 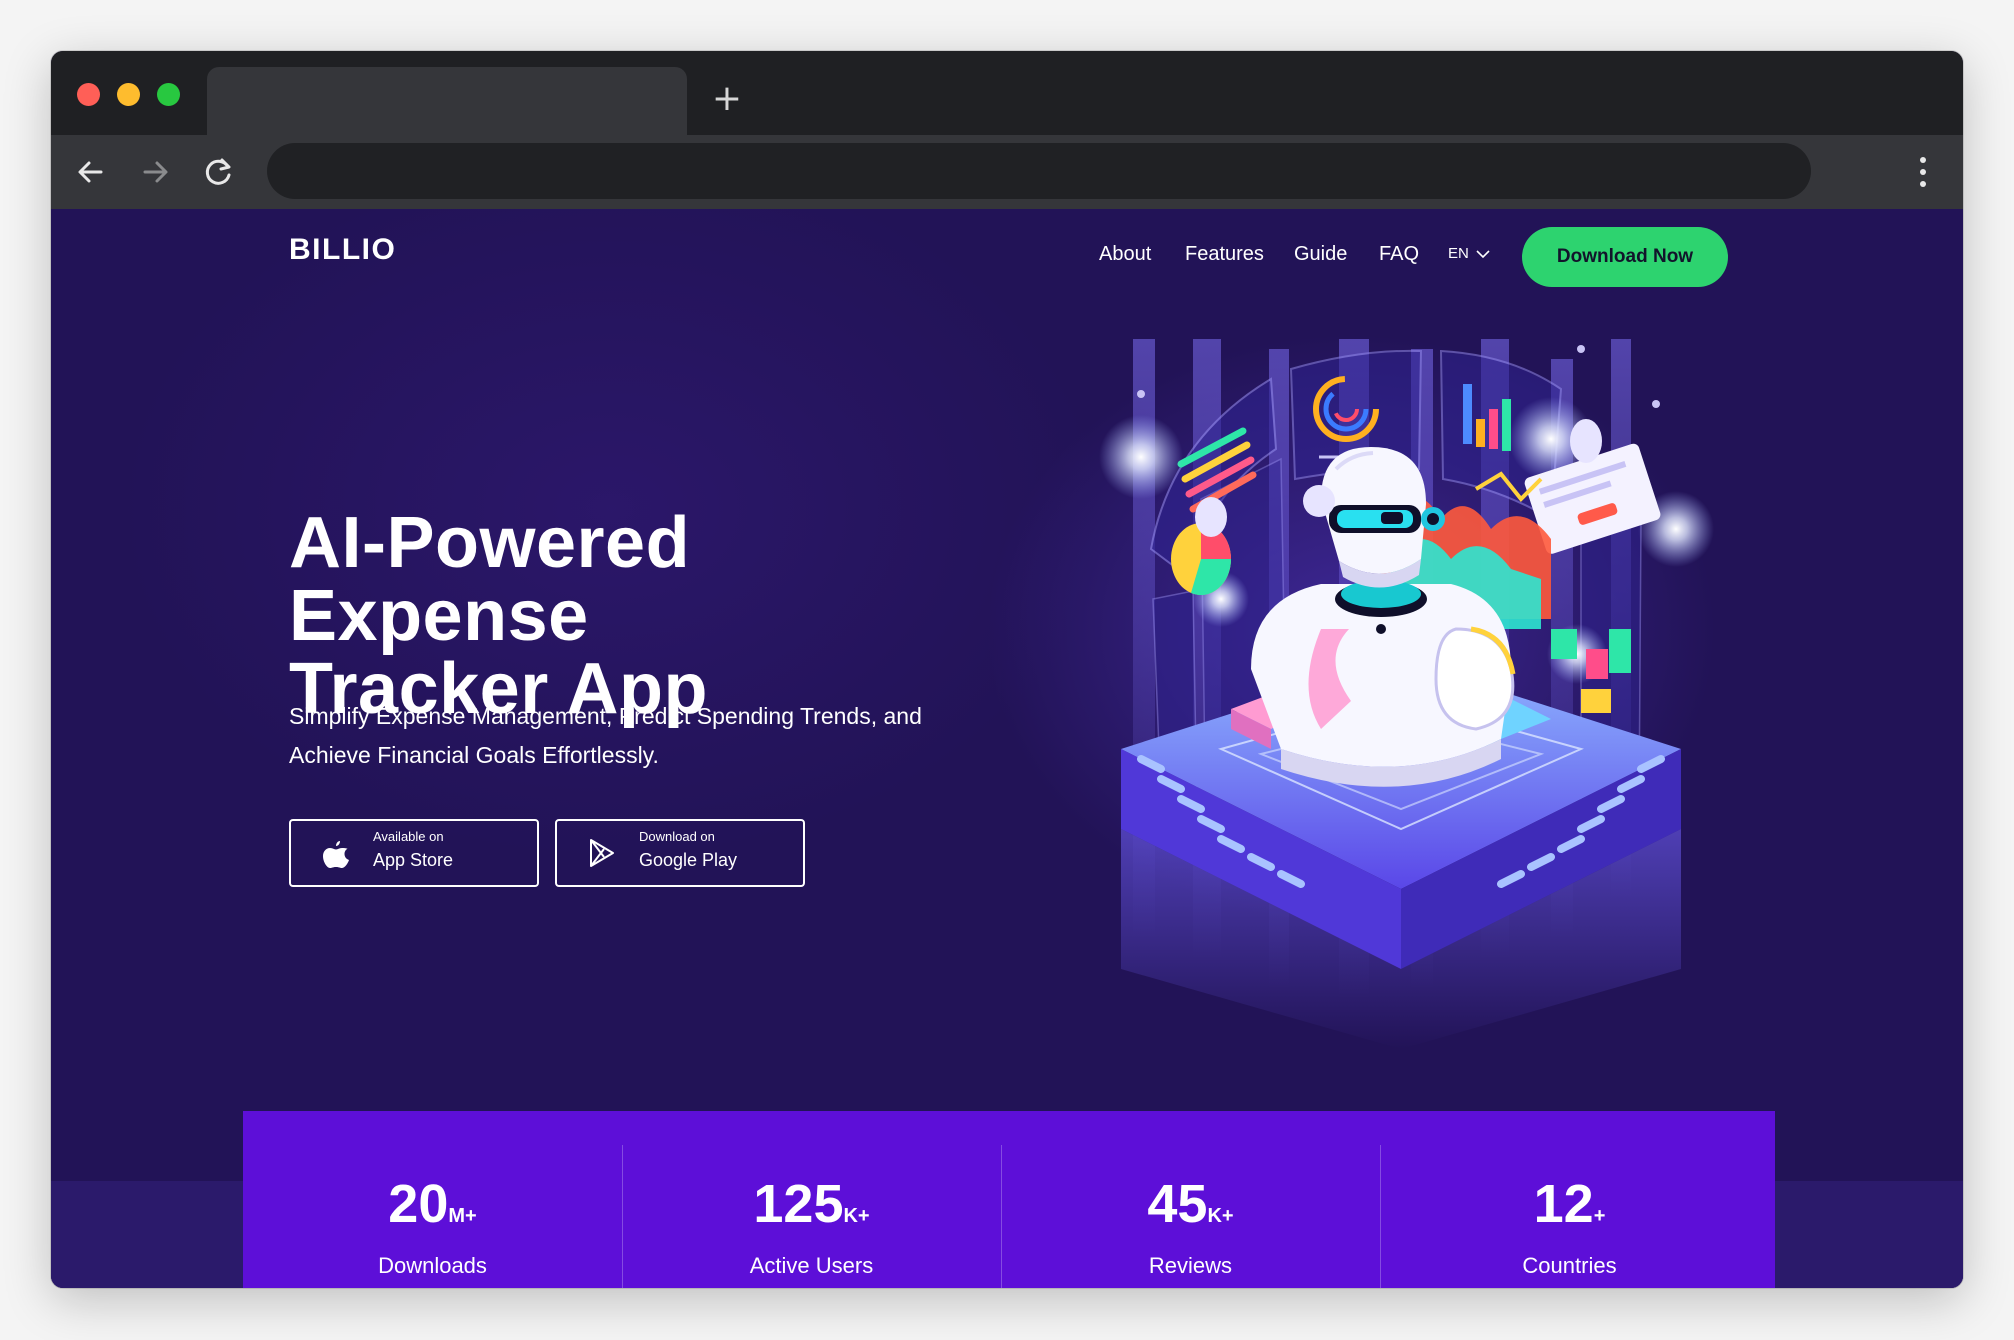 What do you see at coordinates (1039, 171) in the screenshot?
I see `address-bar` at bounding box center [1039, 171].